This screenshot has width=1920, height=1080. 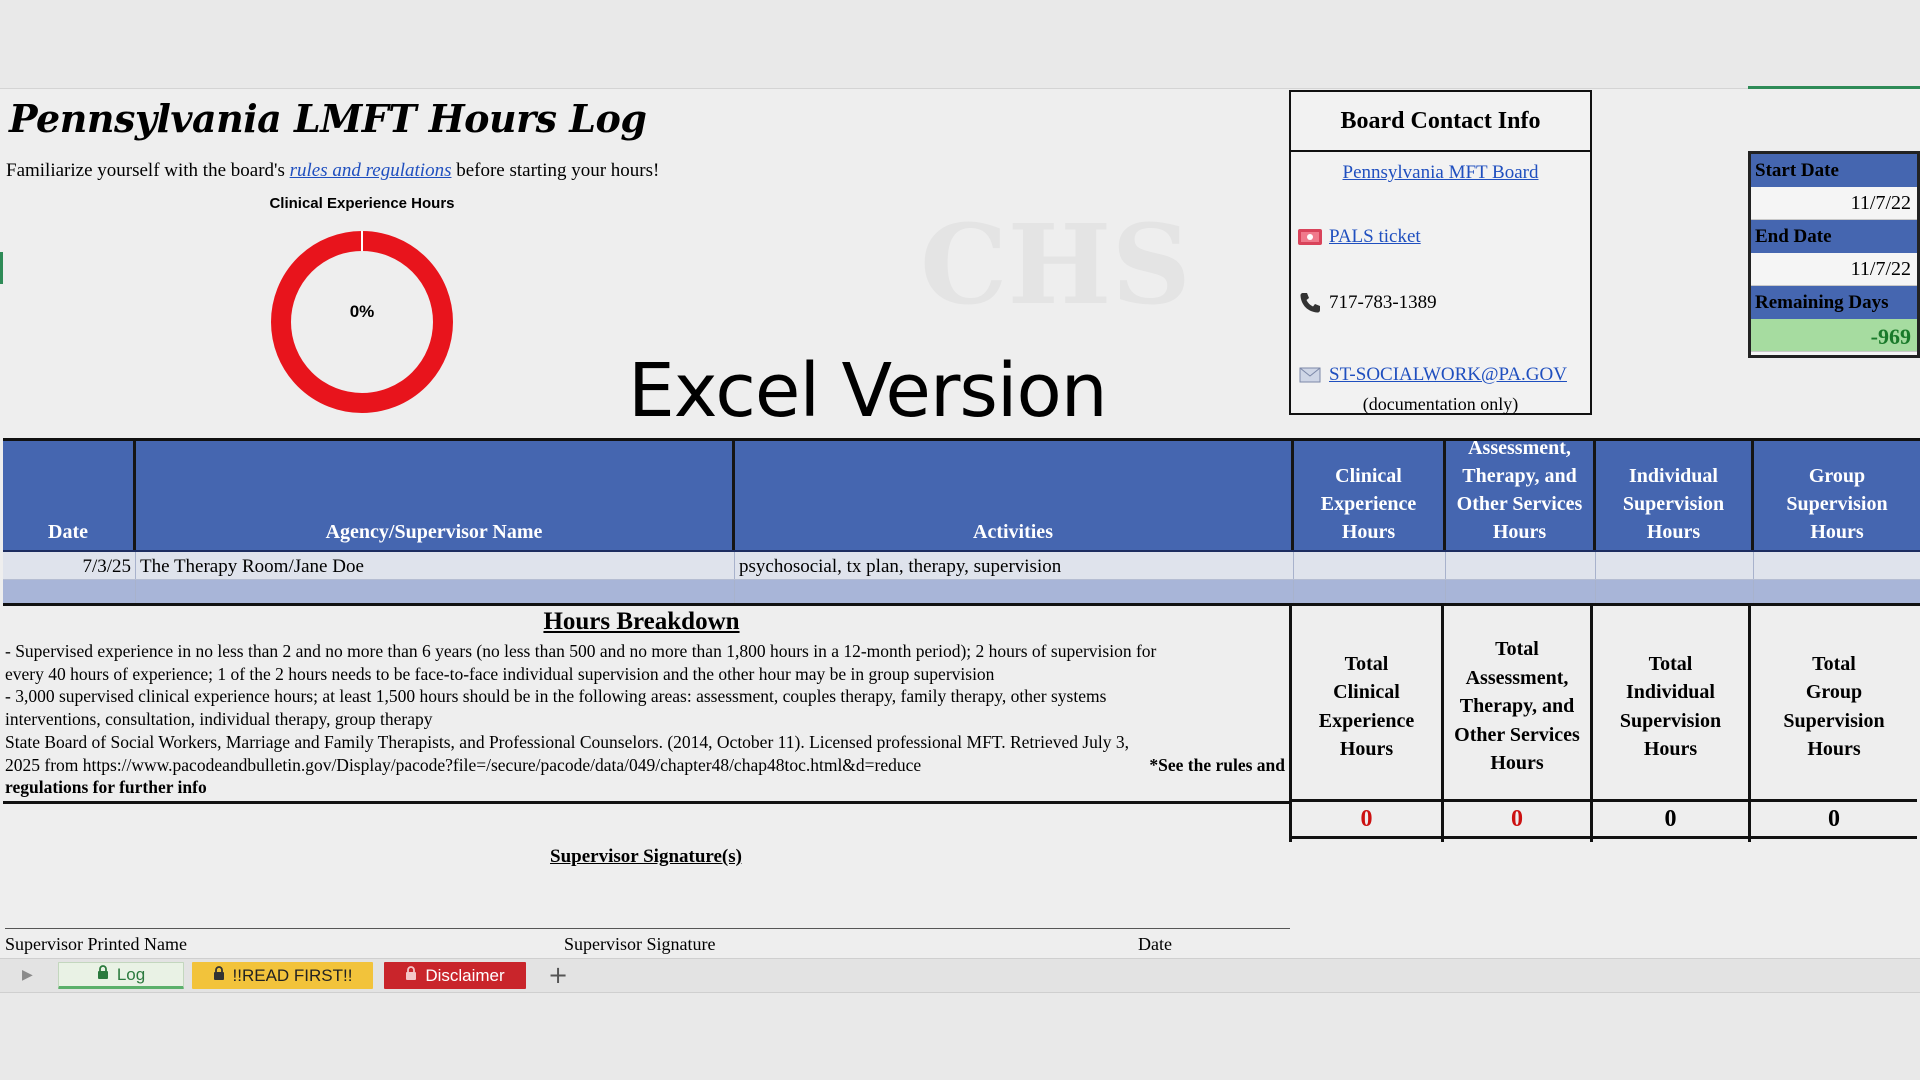 I want to click on header-activities: Activities, so click(x=1014, y=495).